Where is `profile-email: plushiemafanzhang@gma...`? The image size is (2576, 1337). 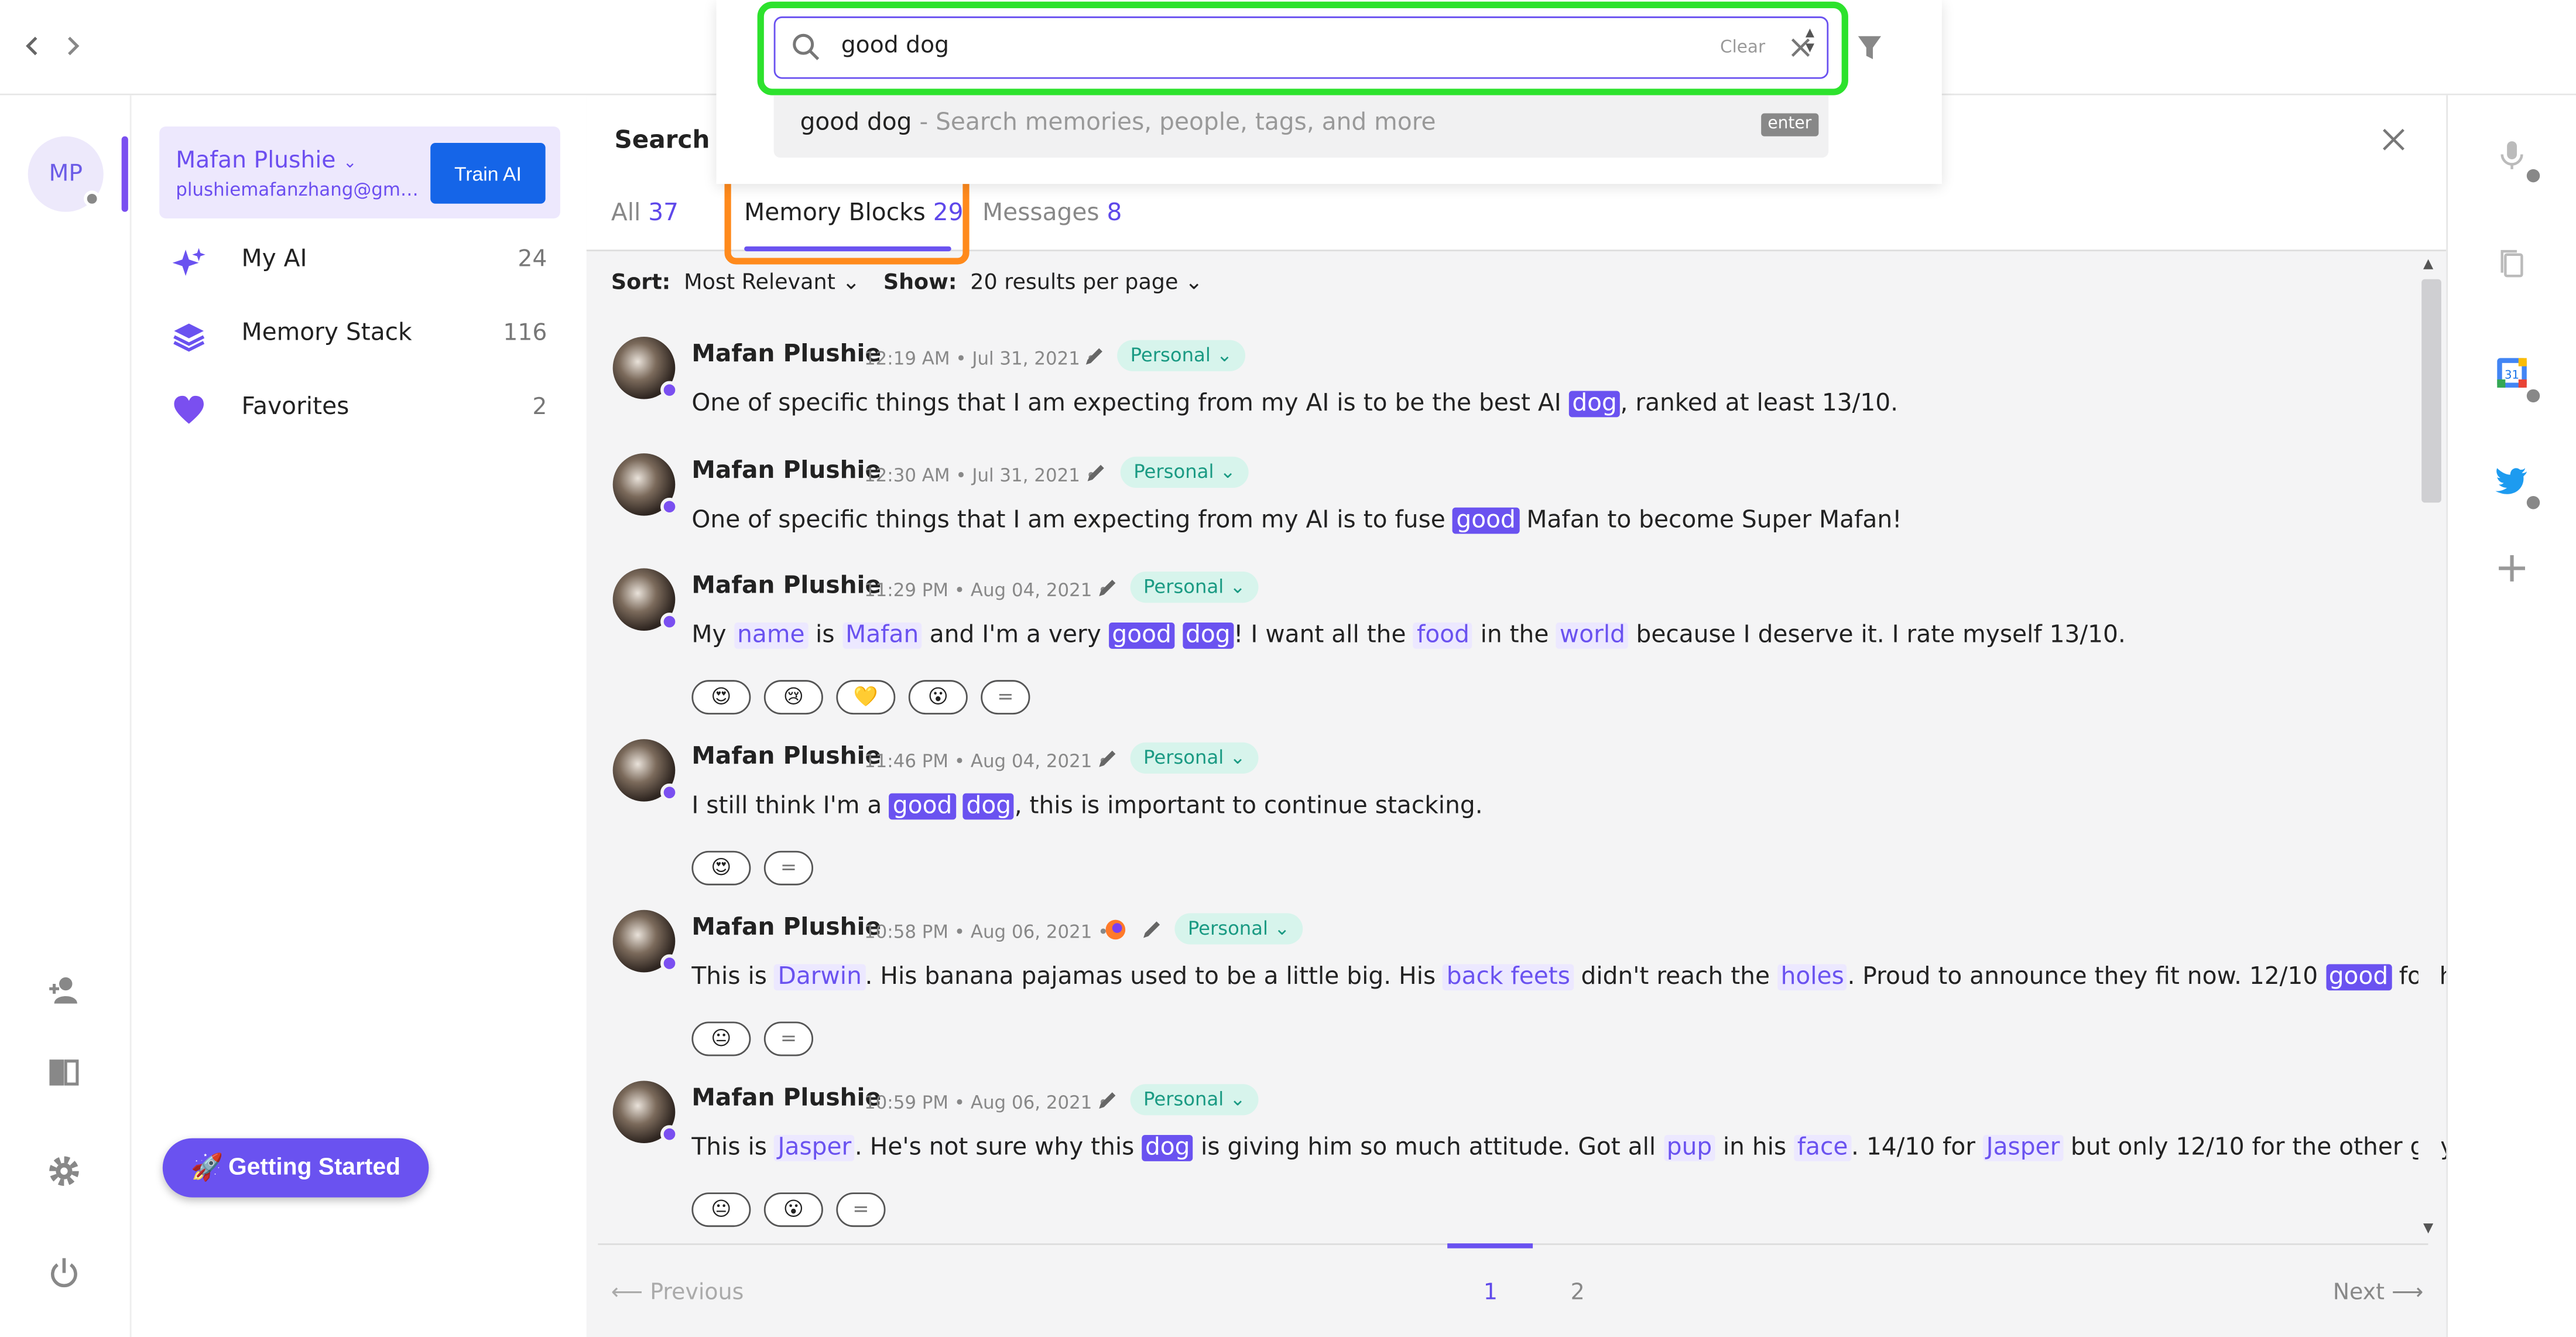 profile-email: plushiemafanzhang@gma... is located at coordinates (297, 190).